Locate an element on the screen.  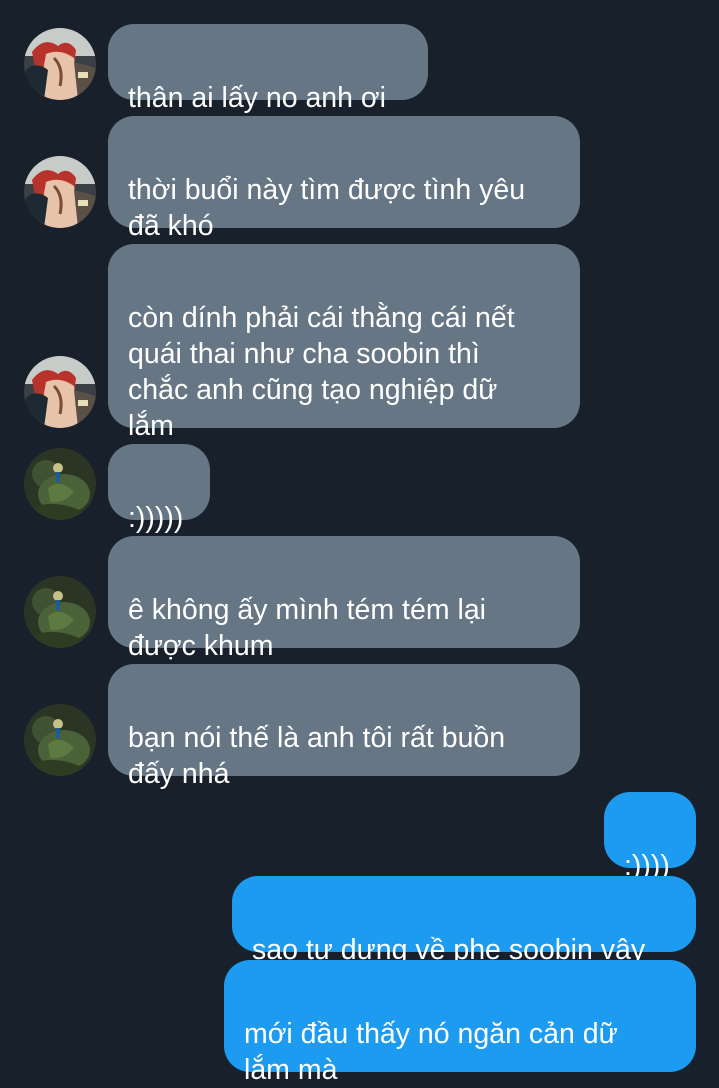
message-text: mới đầu thấy nó ngăn cản dữ lắm mà is located at coordinates (431, 1052).